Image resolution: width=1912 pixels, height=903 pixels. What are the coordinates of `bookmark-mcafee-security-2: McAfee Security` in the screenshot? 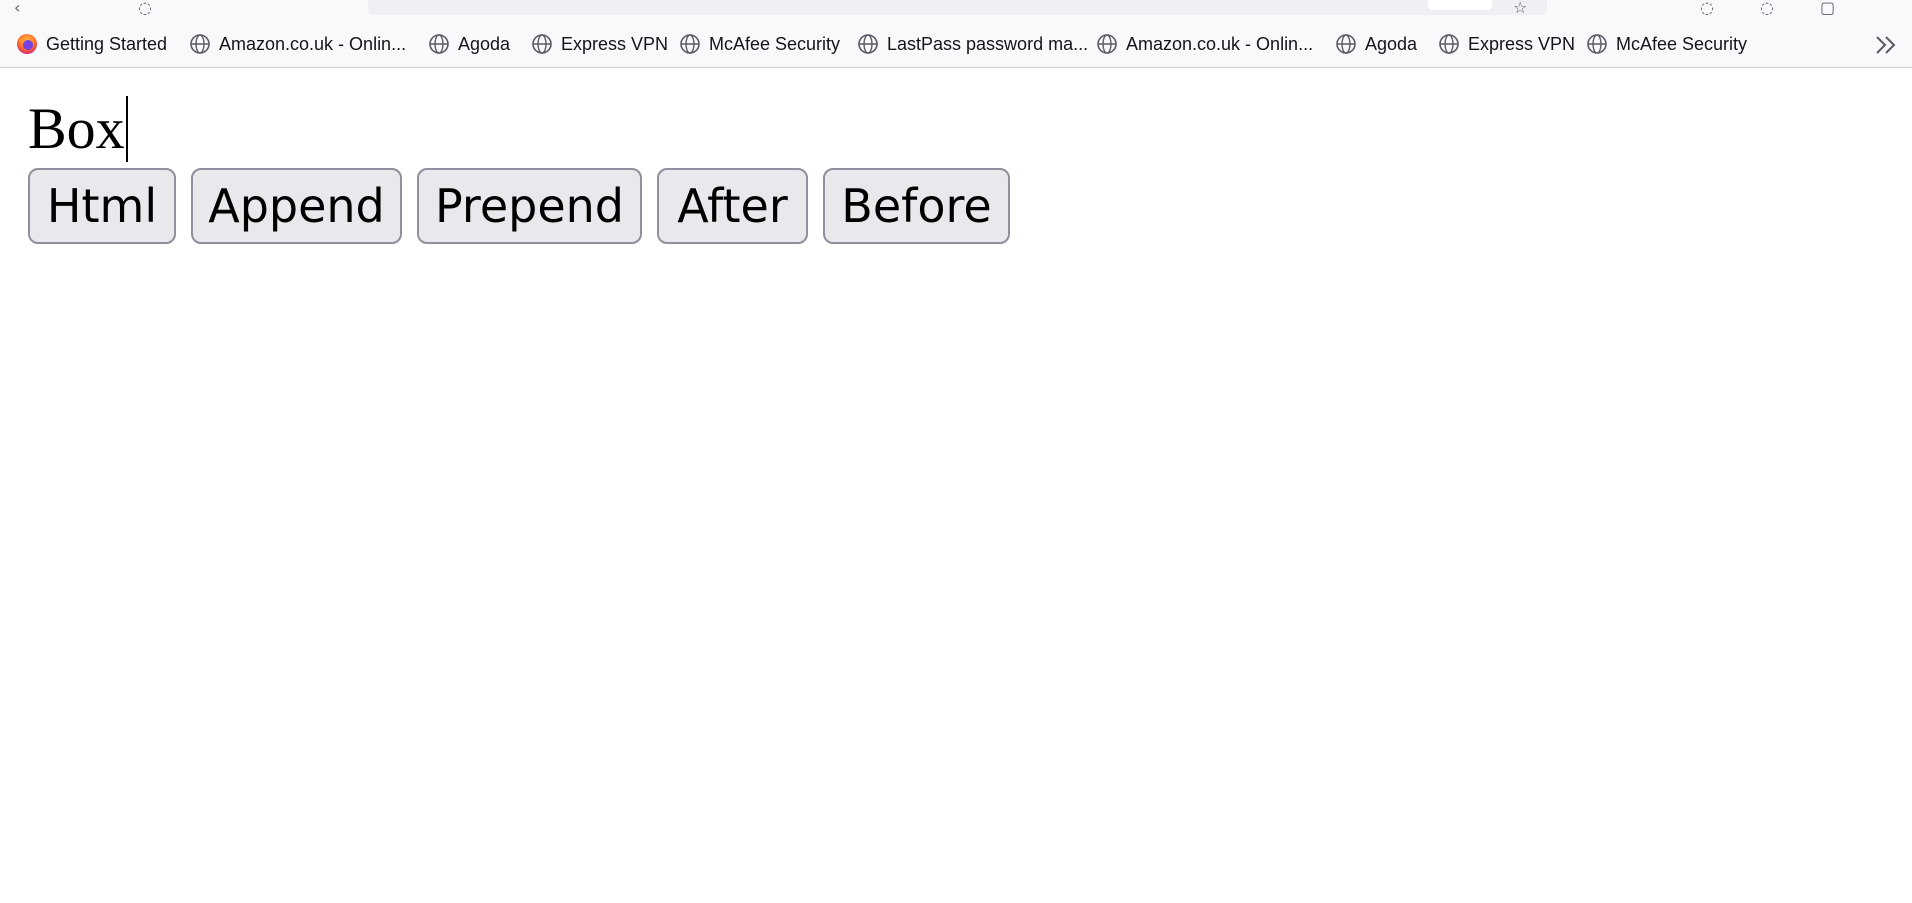 It's located at (1666, 44).